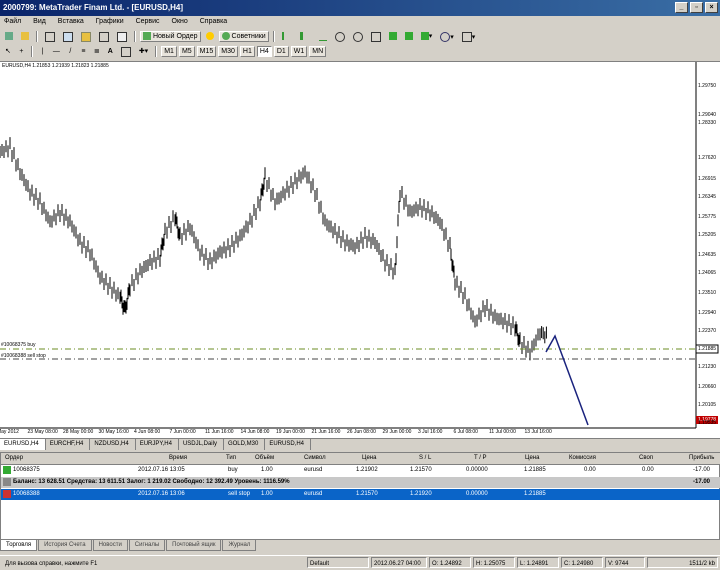 The height and width of the screenshot is (570, 720). I want to click on col-volume: Объём, so click(264, 458).